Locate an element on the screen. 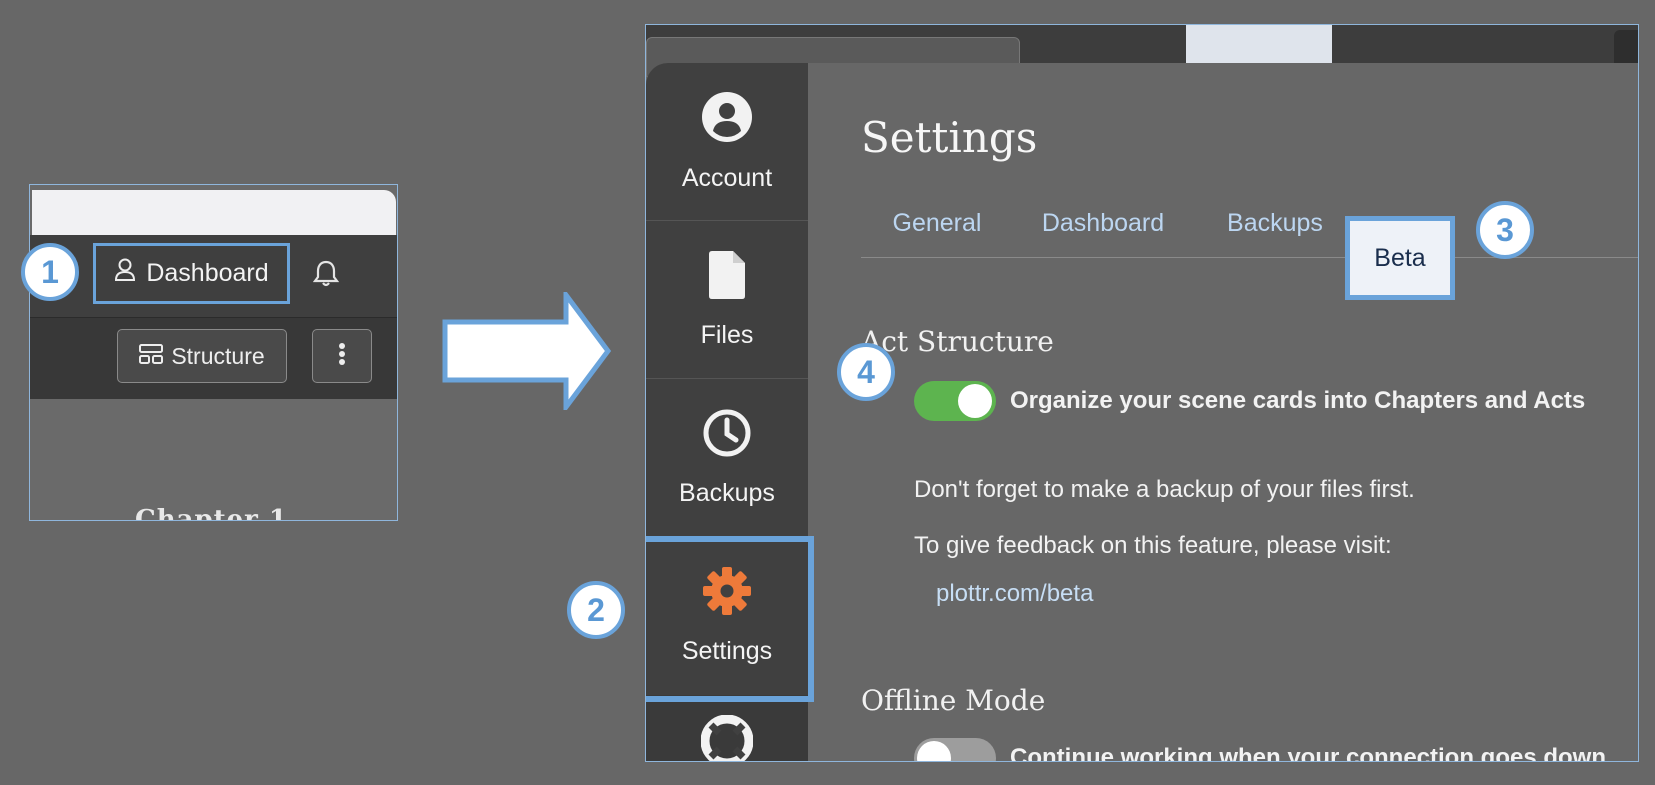 The image size is (1655, 785). file-icon is located at coordinates (727, 278).